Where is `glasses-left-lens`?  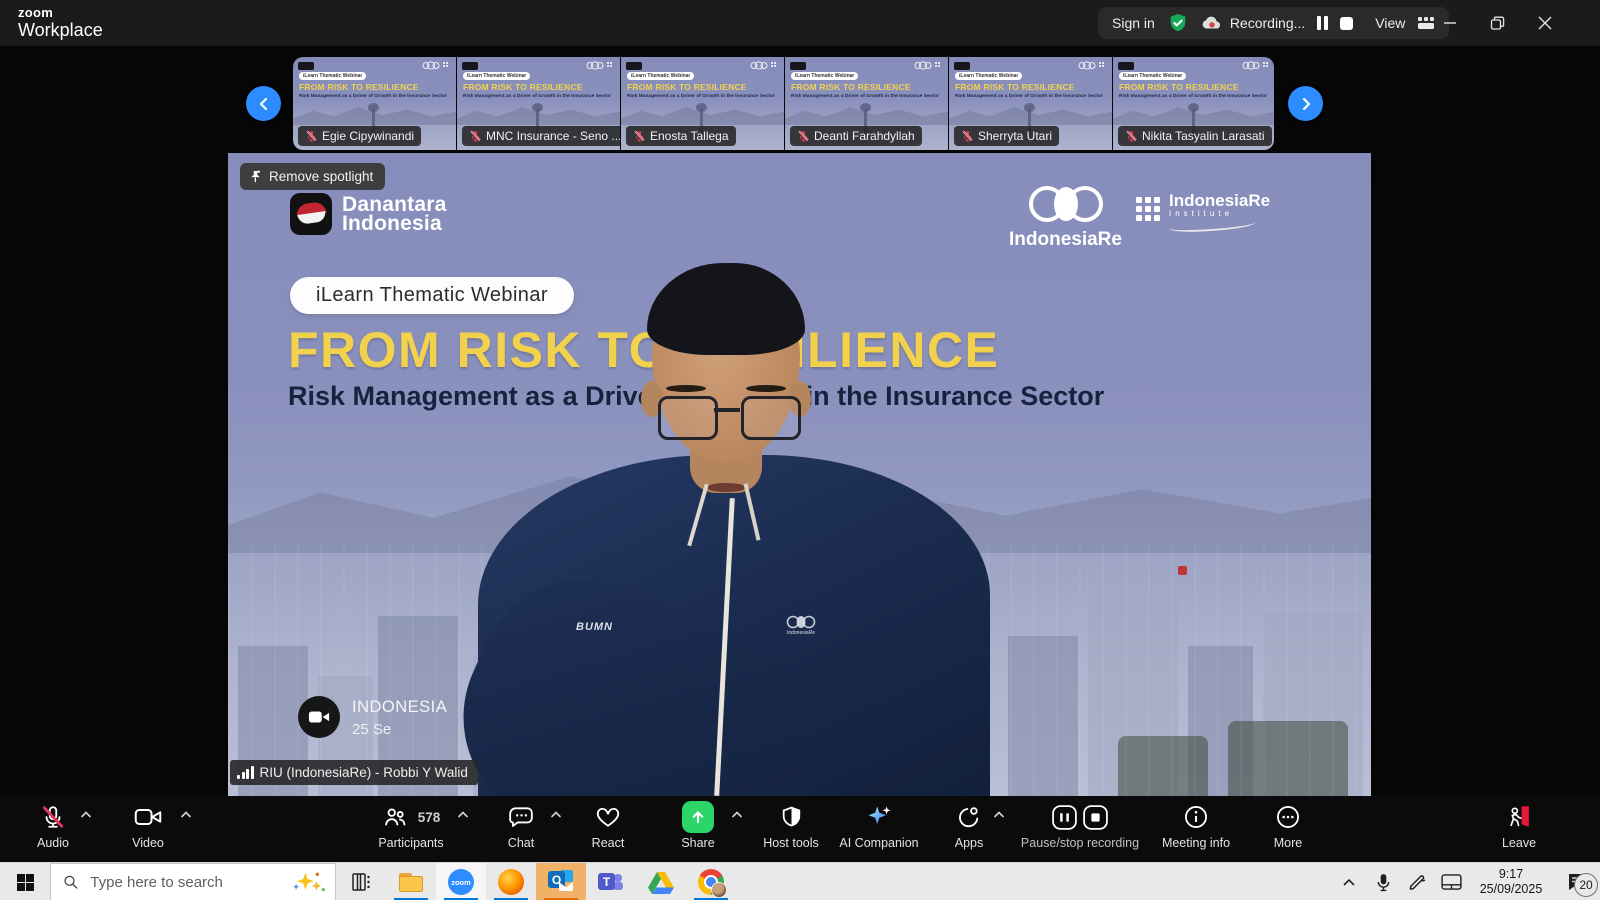 glasses-left-lens is located at coordinates (688, 418).